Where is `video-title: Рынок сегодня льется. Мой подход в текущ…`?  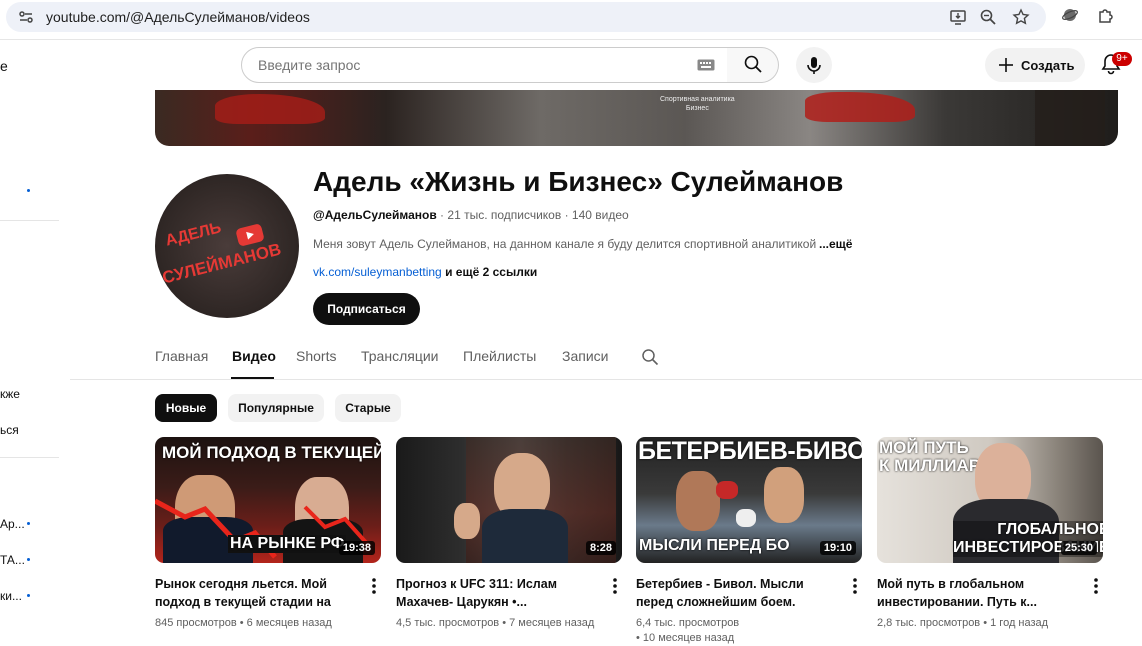 video-title: Рынок сегодня льется. Мой подход в текущ… is located at coordinates (257, 593).